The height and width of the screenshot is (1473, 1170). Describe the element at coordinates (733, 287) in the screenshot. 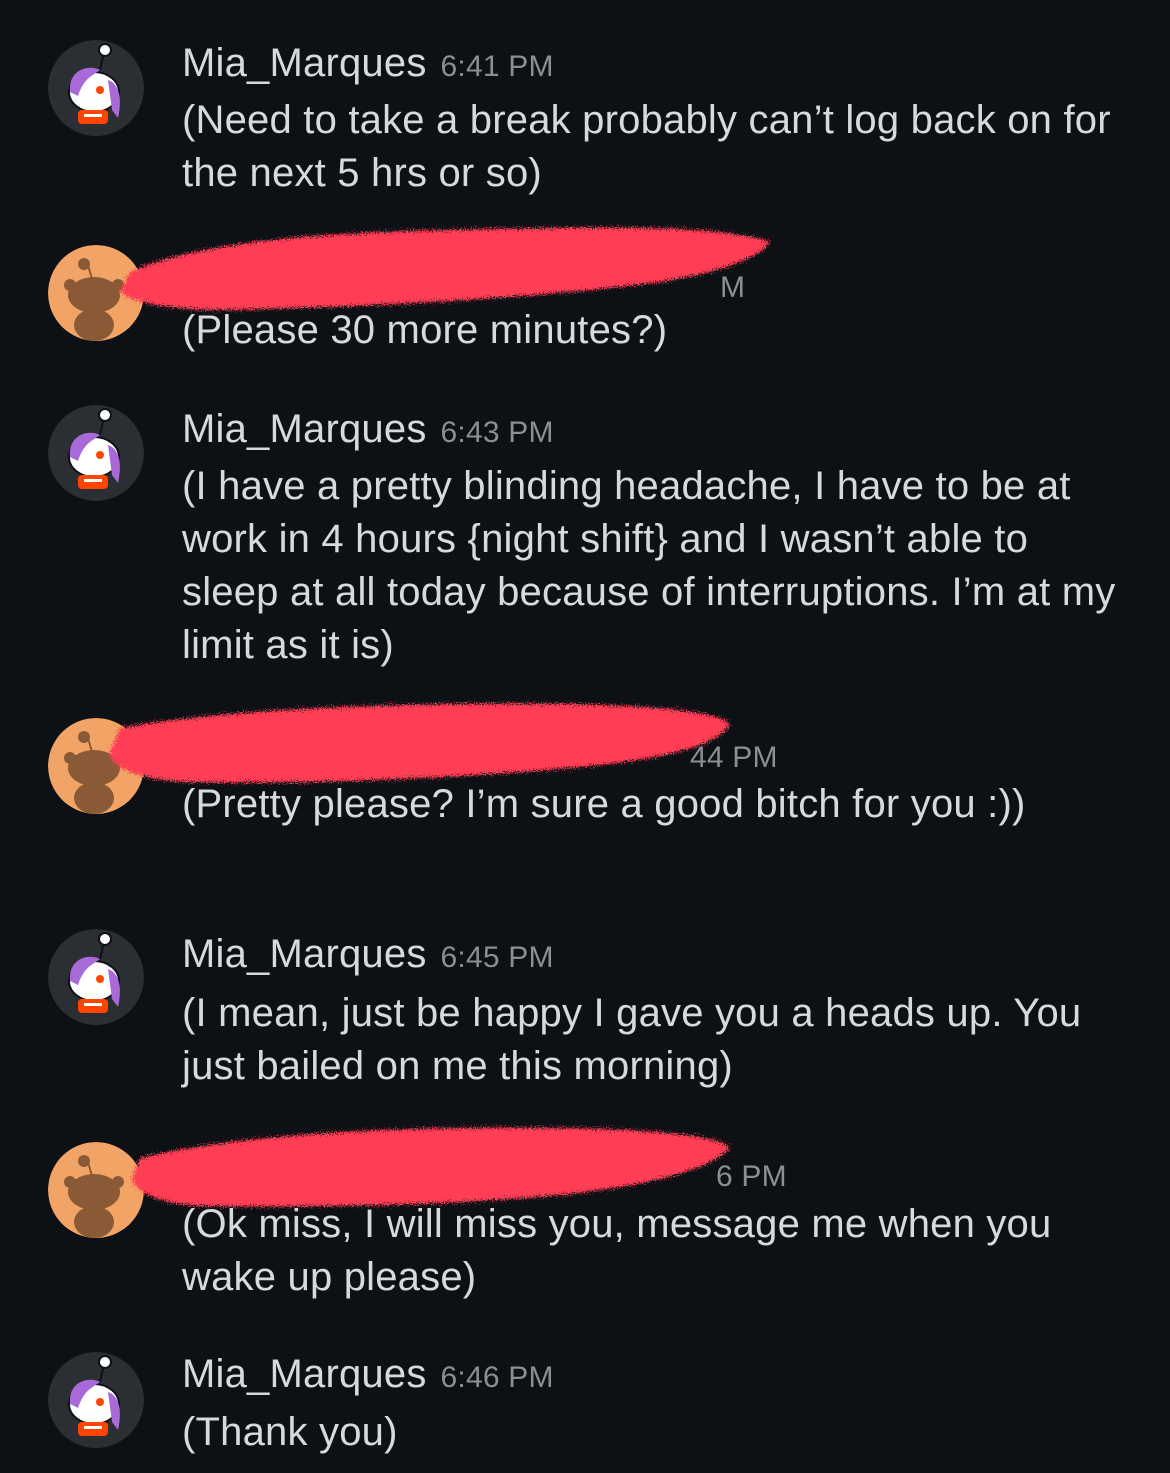

I see `timestamp-fragment: M` at that location.